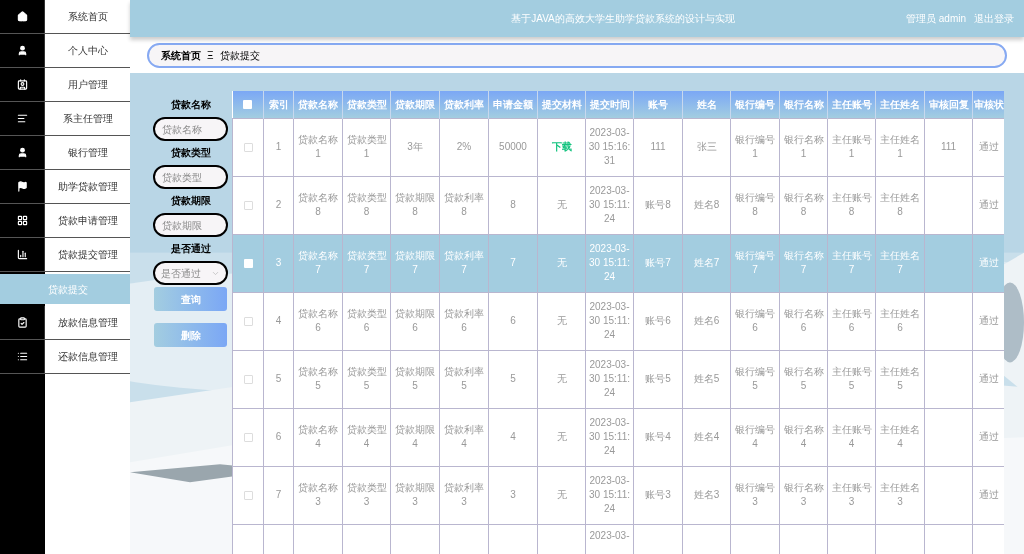 The image size is (1024, 554). I want to click on table-cell: 主任账号8, so click(851, 204).